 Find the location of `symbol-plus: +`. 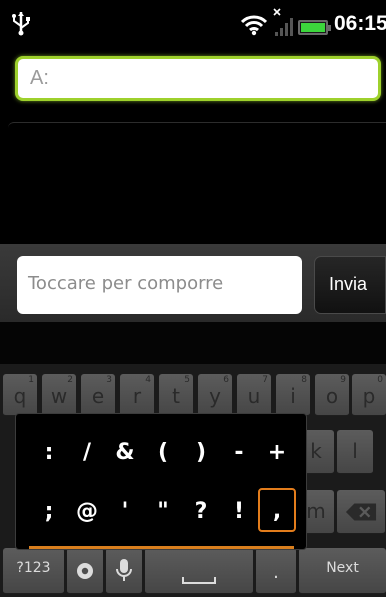

symbol-plus: + is located at coordinates (277, 452).